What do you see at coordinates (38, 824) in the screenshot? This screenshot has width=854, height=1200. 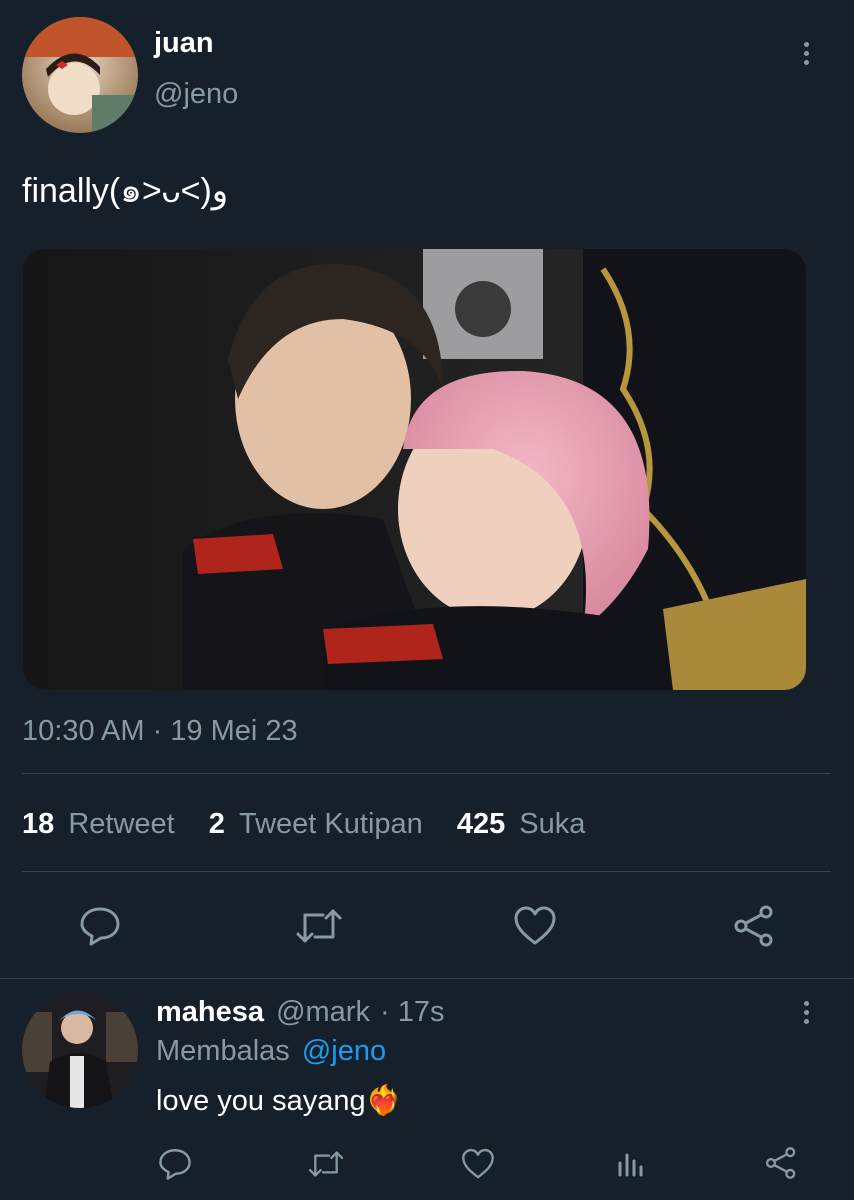 I see `retweet-count: 18` at bounding box center [38, 824].